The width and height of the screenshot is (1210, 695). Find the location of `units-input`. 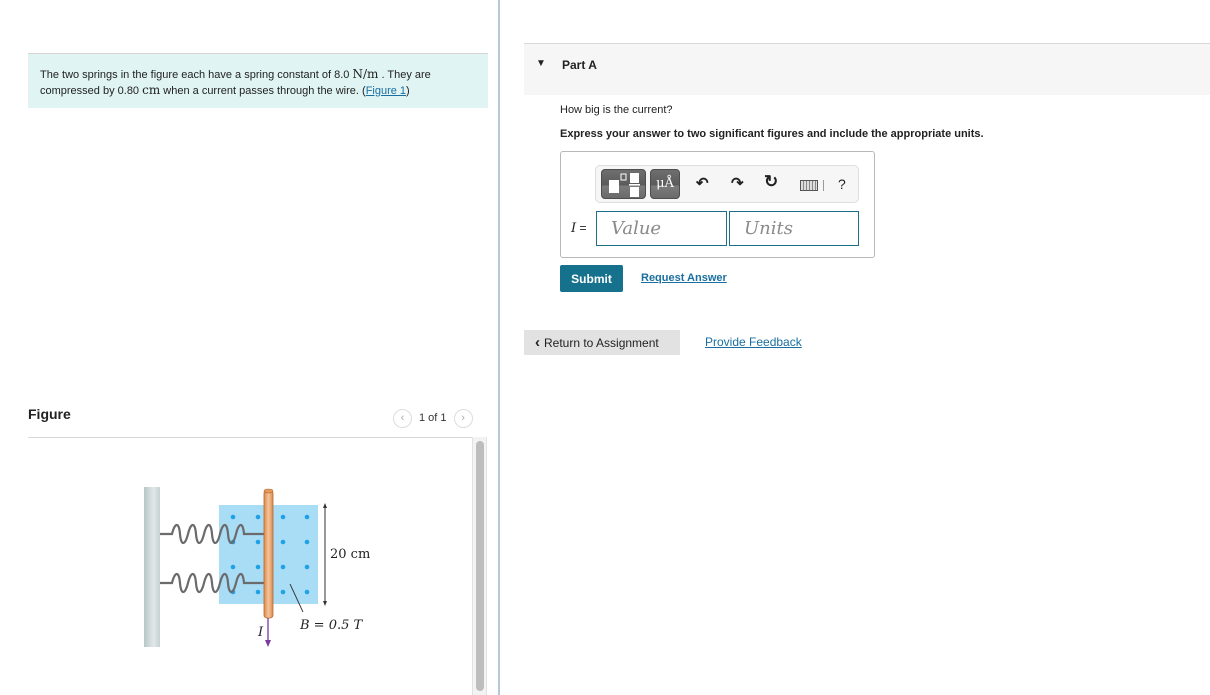

units-input is located at coordinates (794, 228).